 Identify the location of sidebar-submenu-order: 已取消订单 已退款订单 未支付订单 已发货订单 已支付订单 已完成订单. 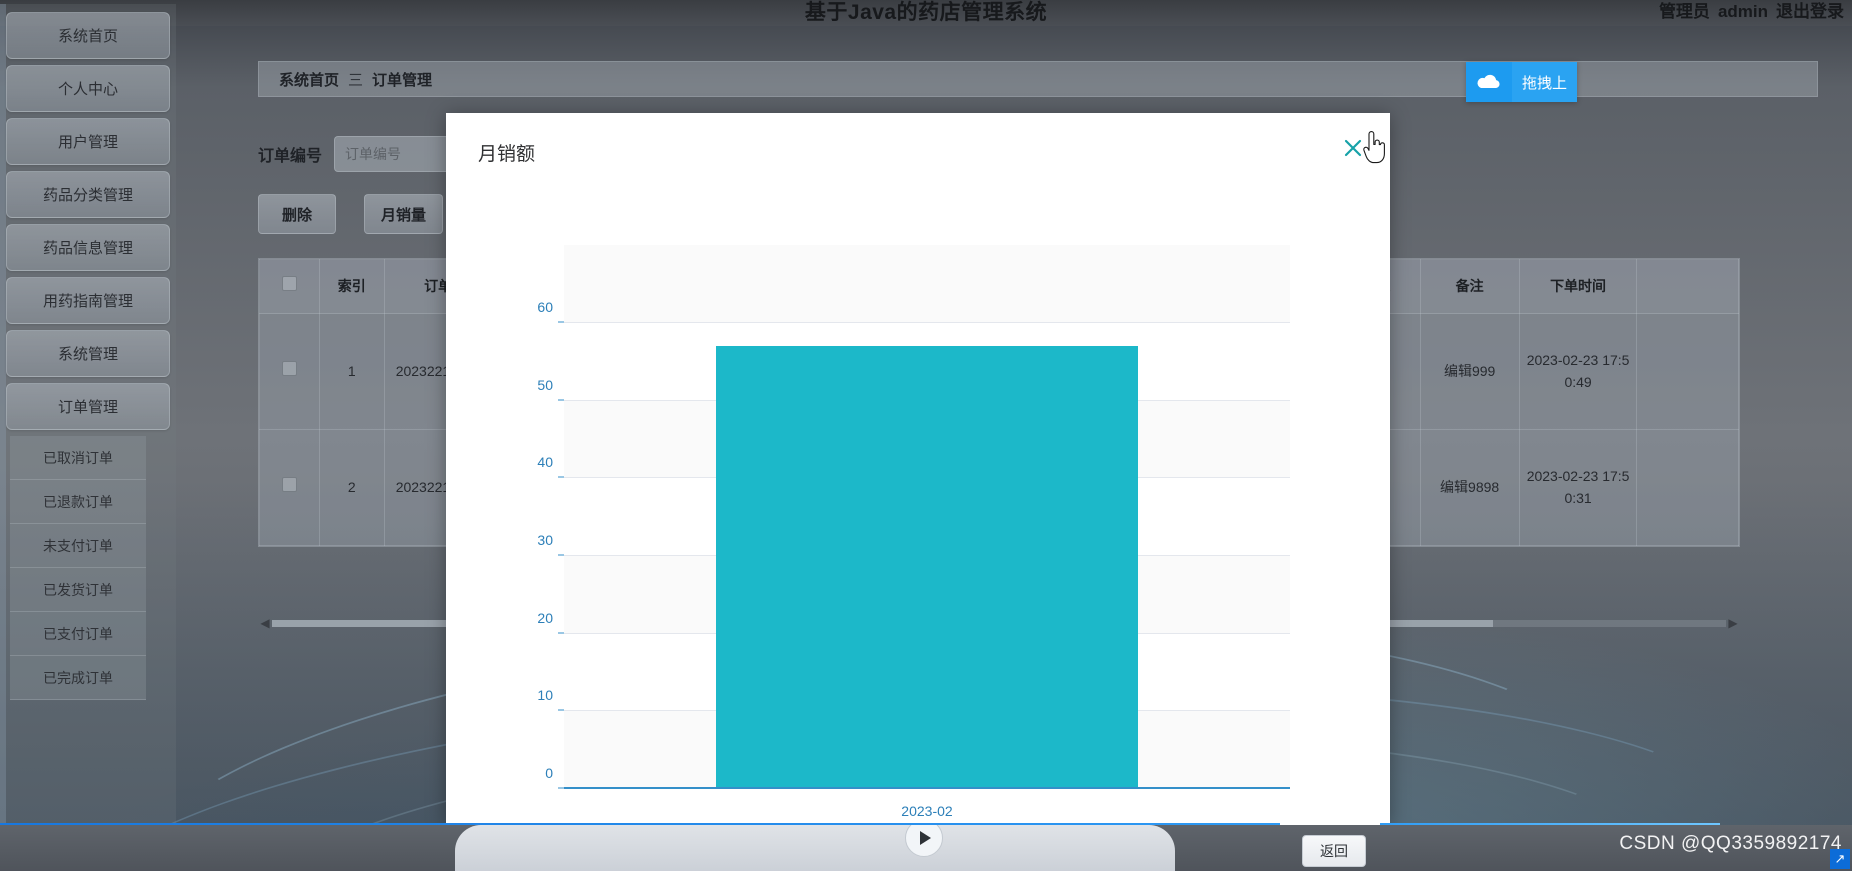
(88, 568).